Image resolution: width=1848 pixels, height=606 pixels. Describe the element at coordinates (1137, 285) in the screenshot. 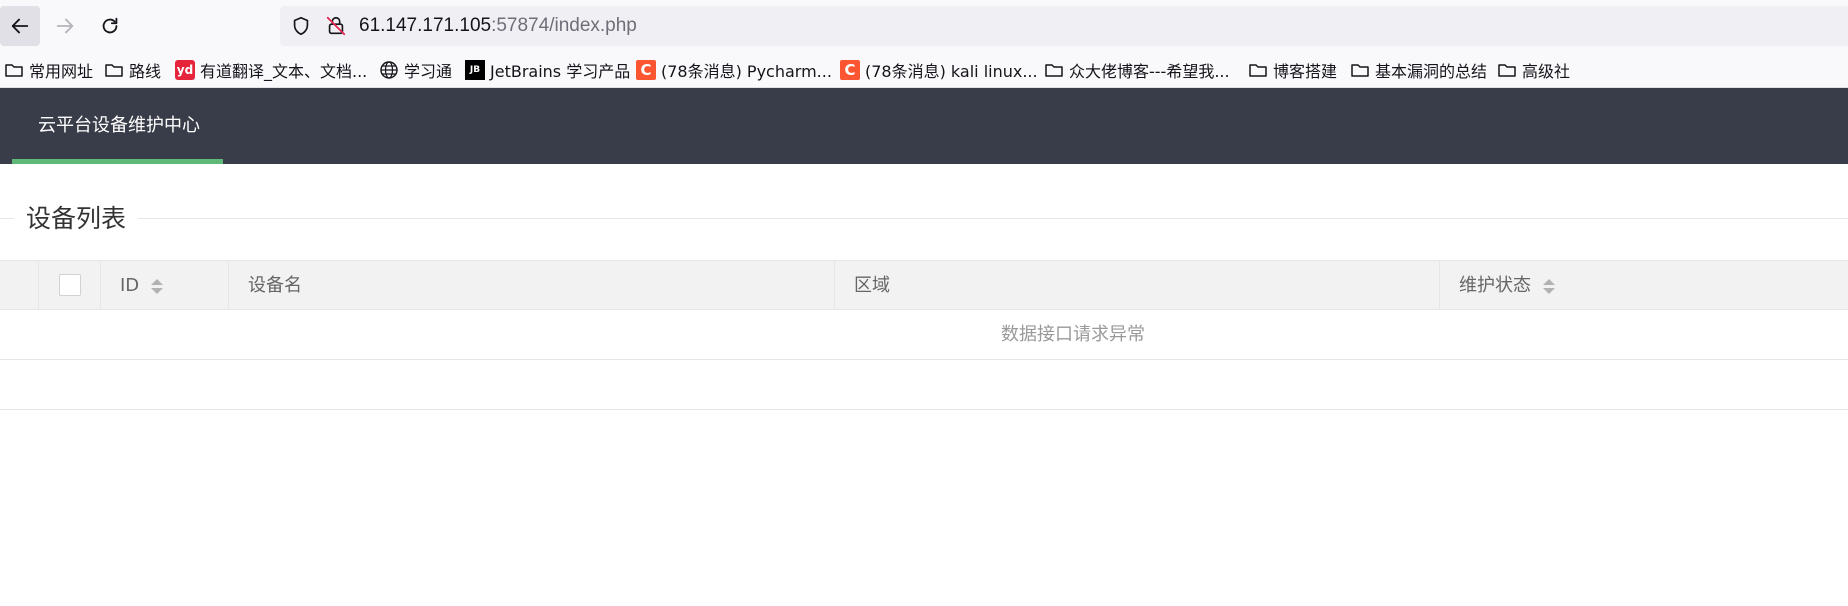

I see `table-header-region: 区域` at that location.